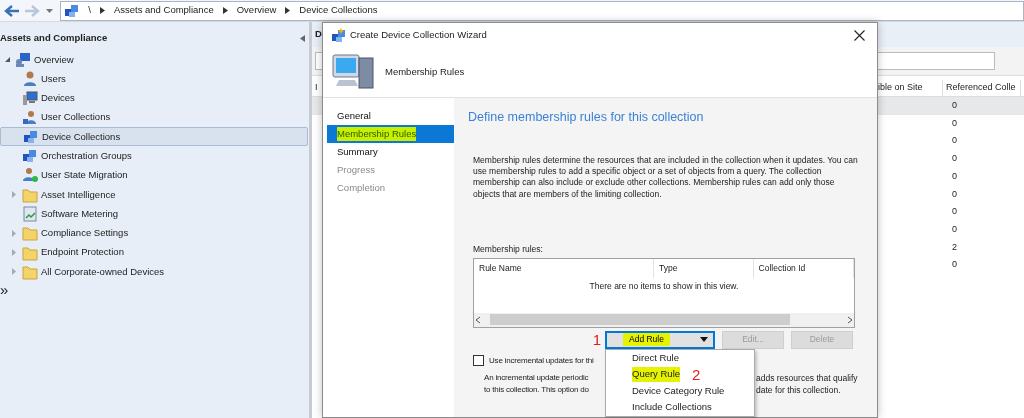 Image resolution: width=1024 pixels, height=418 pixels. I want to click on page-header: Membership Rules, so click(425, 71).